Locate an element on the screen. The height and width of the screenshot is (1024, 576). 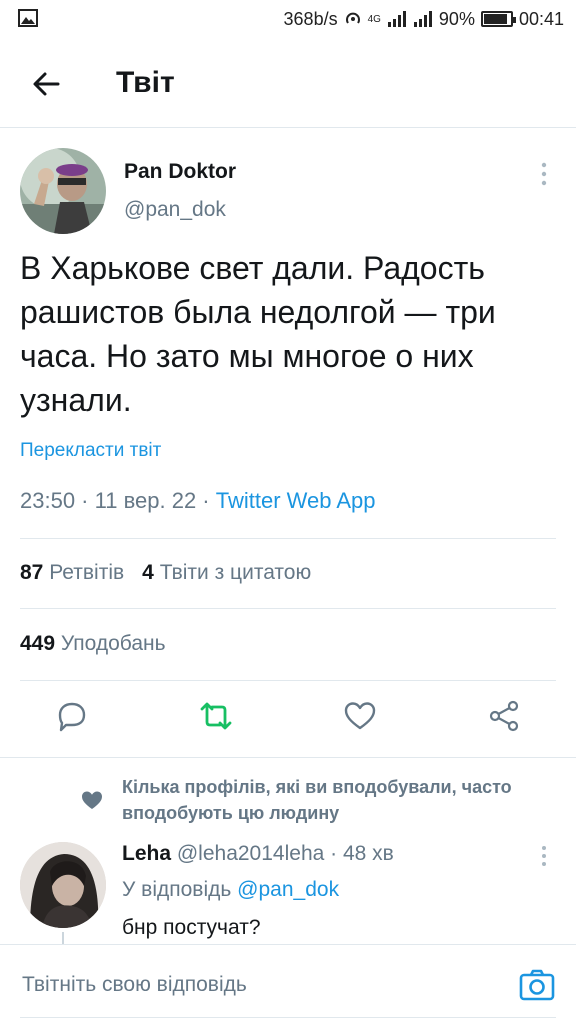
tweet-metadata: 23:50 · 11 вер. 22 · Twitter Web App is located at coordinates (198, 501).